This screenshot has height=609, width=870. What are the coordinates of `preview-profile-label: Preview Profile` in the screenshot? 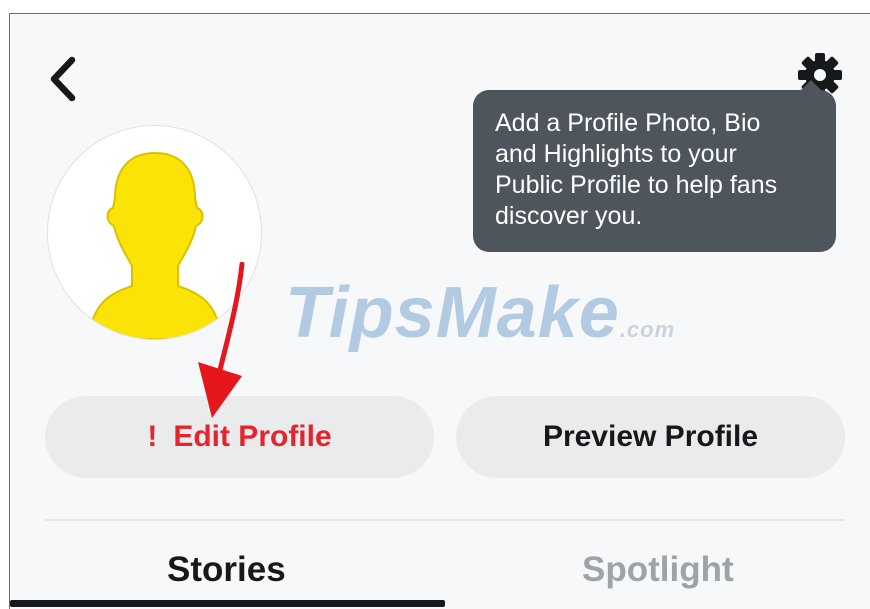 It's located at (650, 436).